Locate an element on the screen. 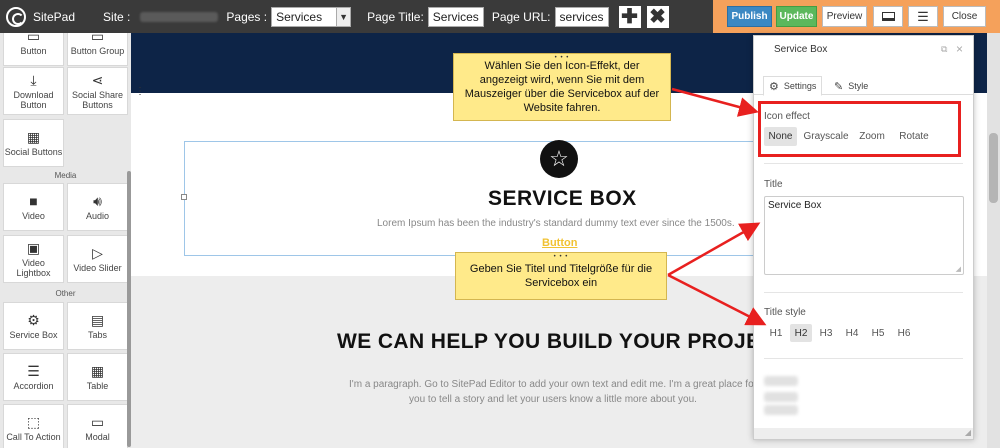 The height and width of the screenshot is (448, 1000). add-page-button: ✚ is located at coordinates (629, 16).